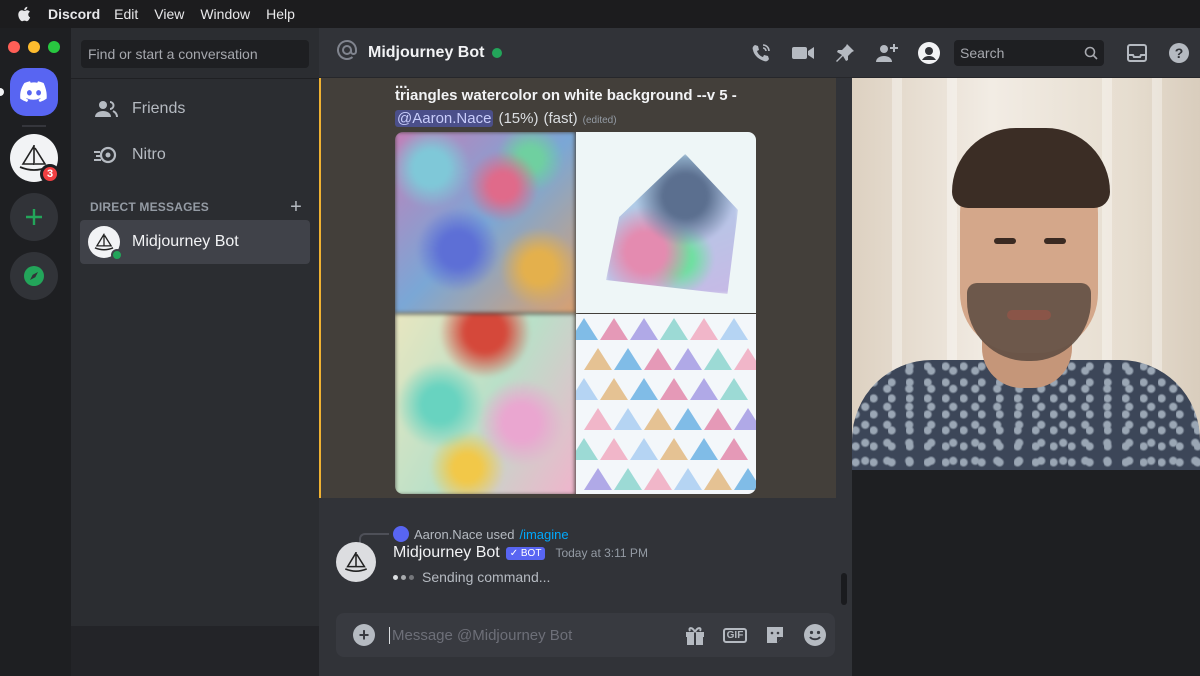 This screenshot has width=1200, height=676. I want to click on zoom-window-button, so click(54, 47).